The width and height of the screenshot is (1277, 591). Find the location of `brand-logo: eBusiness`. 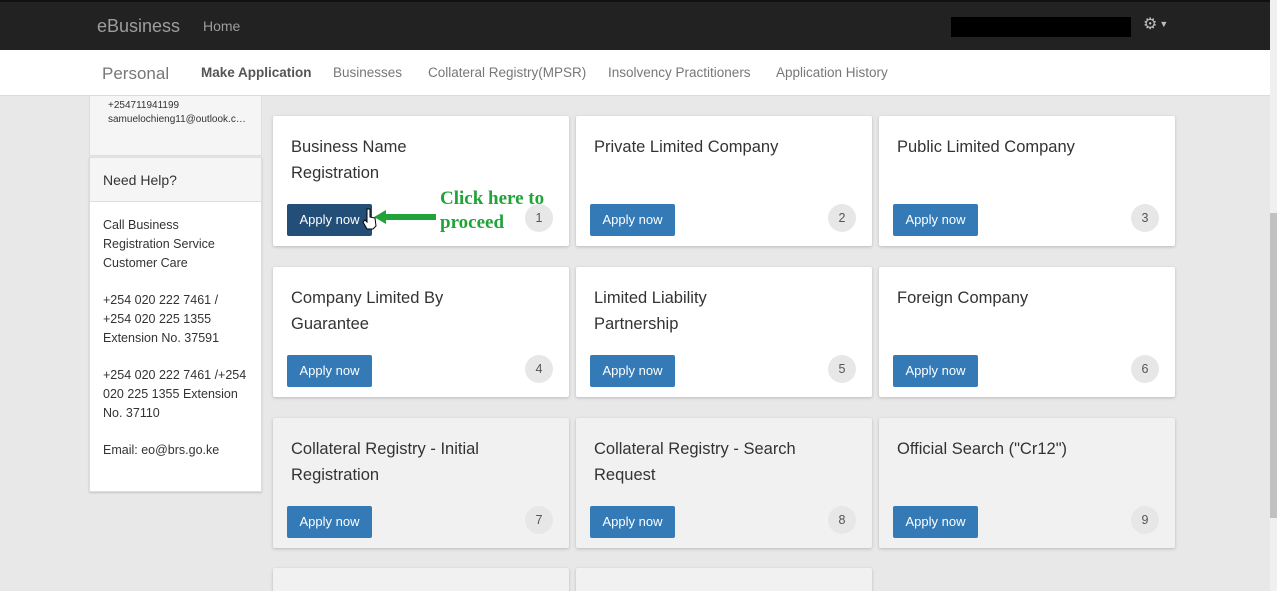

brand-logo: eBusiness is located at coordinates (138, 26).